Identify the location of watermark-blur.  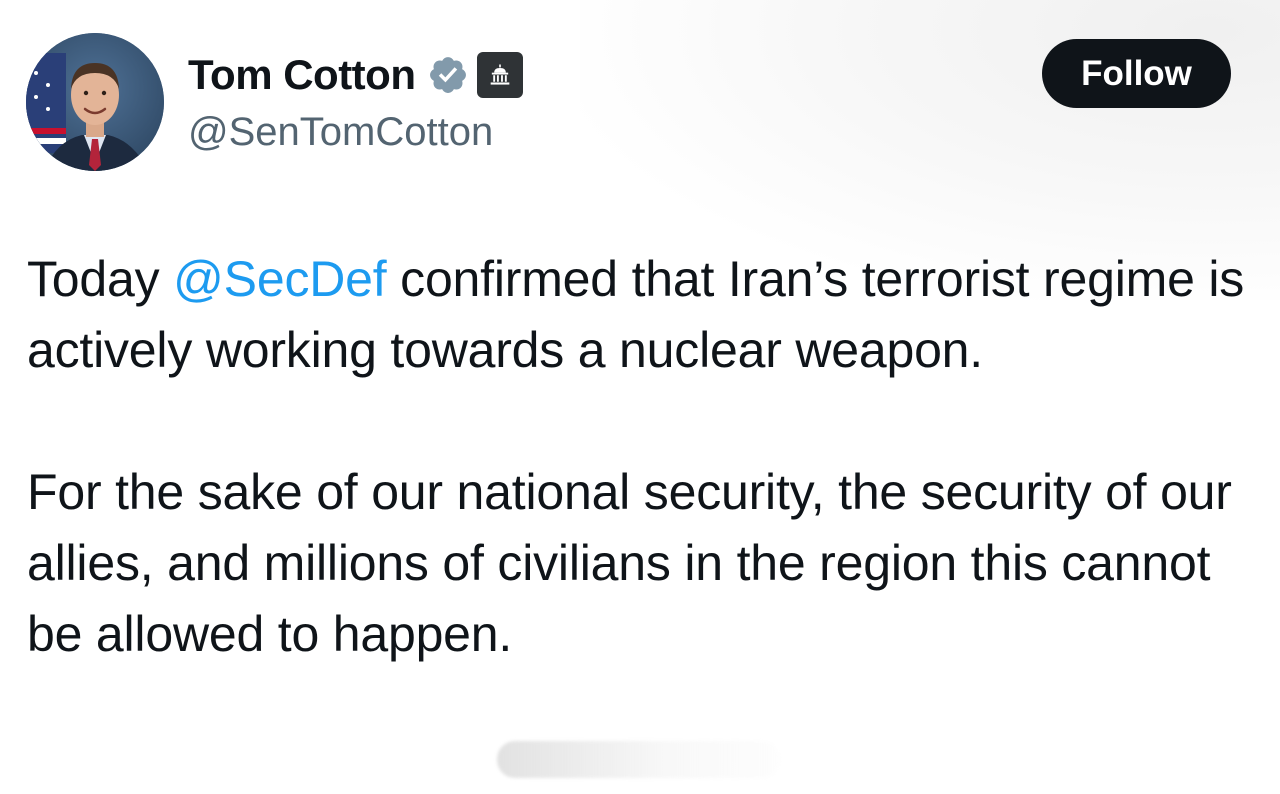
(638, 759).